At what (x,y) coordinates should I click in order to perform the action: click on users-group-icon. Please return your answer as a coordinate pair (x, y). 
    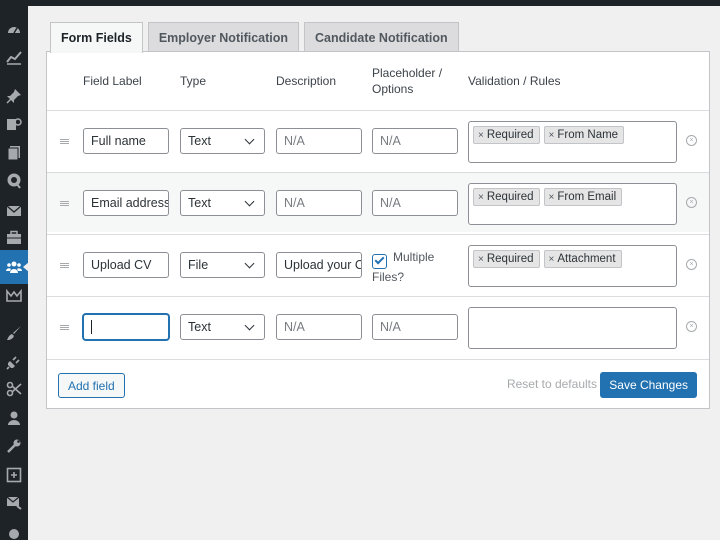
    Looking at the image, I should click on (14, 267).